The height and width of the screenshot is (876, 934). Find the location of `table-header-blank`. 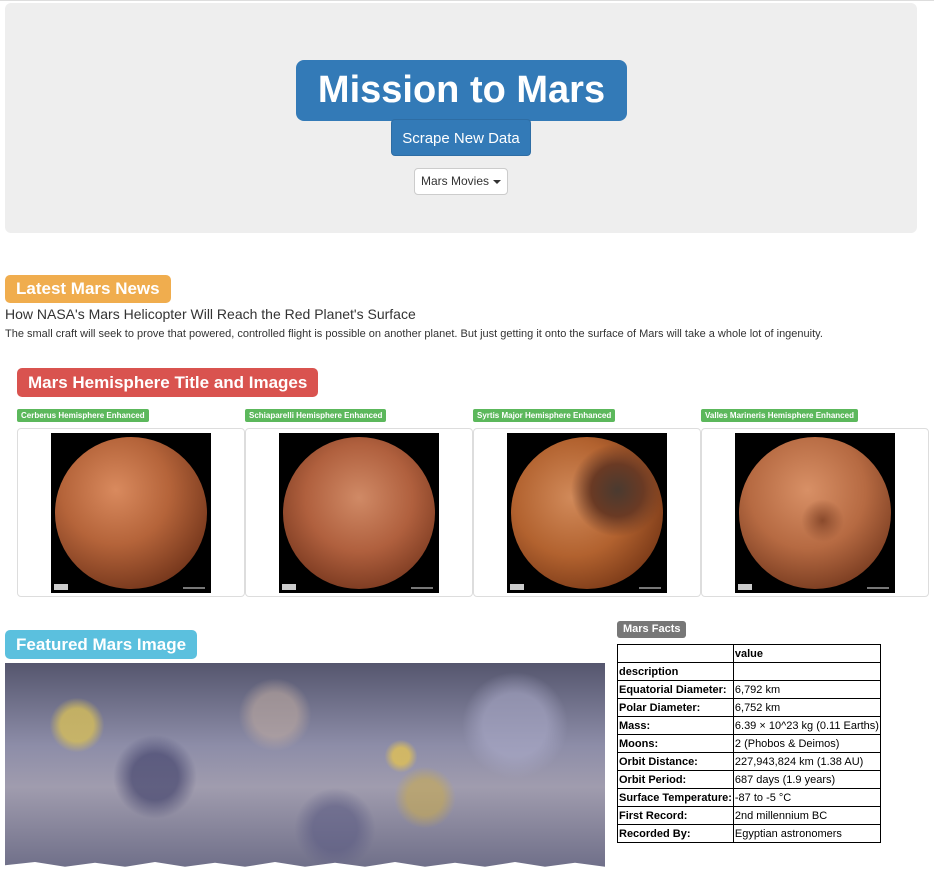

table-header-blank is located at coordinates (675, 653).